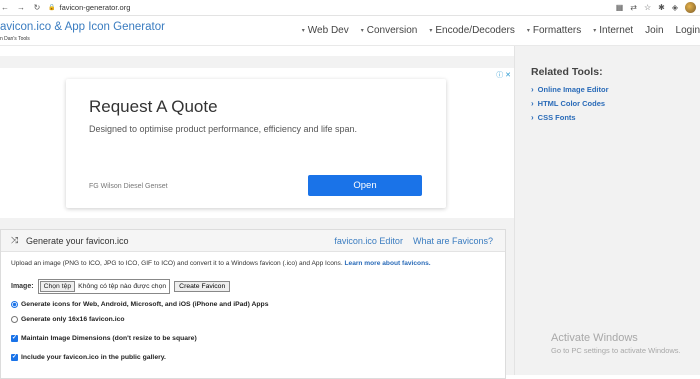 The width and height of the screenshot is (700, 379). Describe the element at coordinates (661, 7) in the screenshot. I see `extensions-icon: ✱` at that location.